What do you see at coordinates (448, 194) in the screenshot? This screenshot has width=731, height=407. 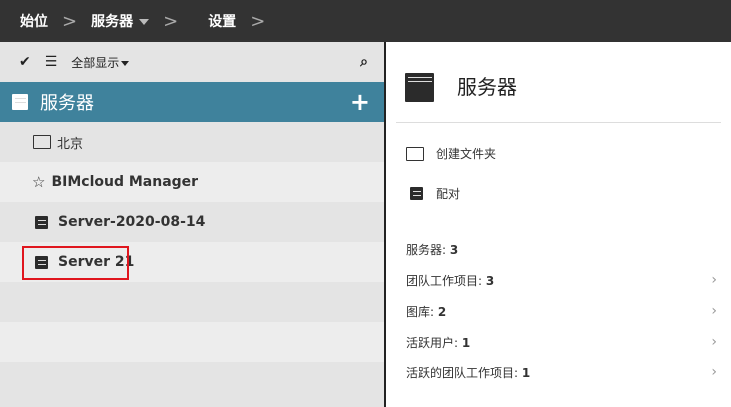 I see `pair-label: 配对` at bounding box center [448, 194].